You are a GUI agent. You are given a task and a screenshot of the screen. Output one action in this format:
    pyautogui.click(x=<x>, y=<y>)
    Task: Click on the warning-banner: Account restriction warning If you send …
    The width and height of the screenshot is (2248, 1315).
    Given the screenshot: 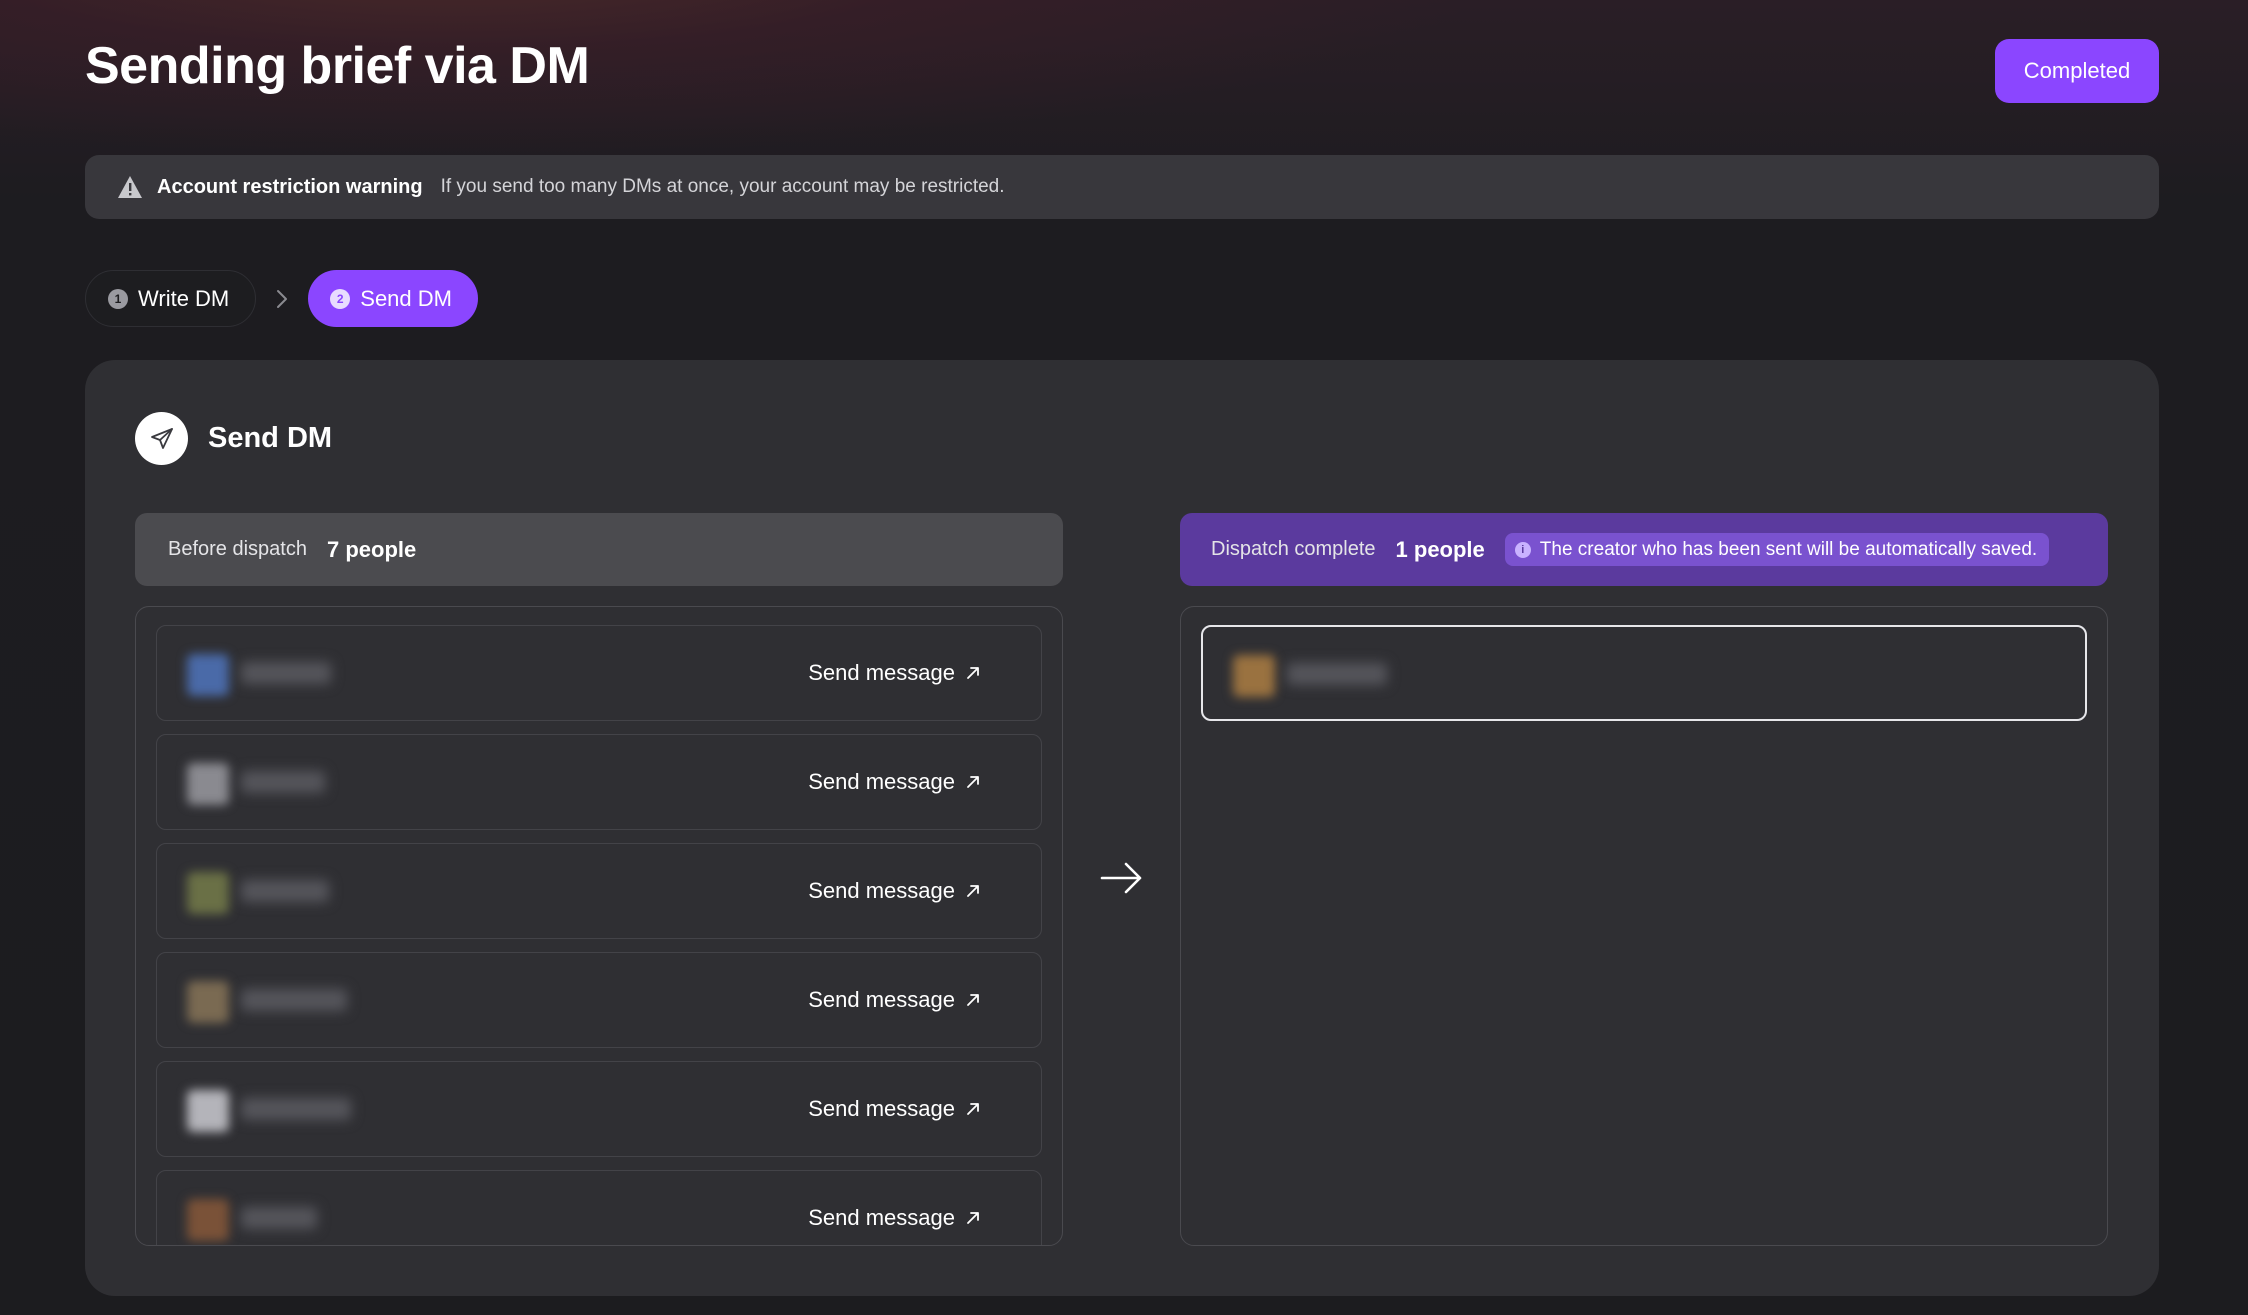 What is the action you would take?
    pyautogui.click(x=1122, y=187)
    